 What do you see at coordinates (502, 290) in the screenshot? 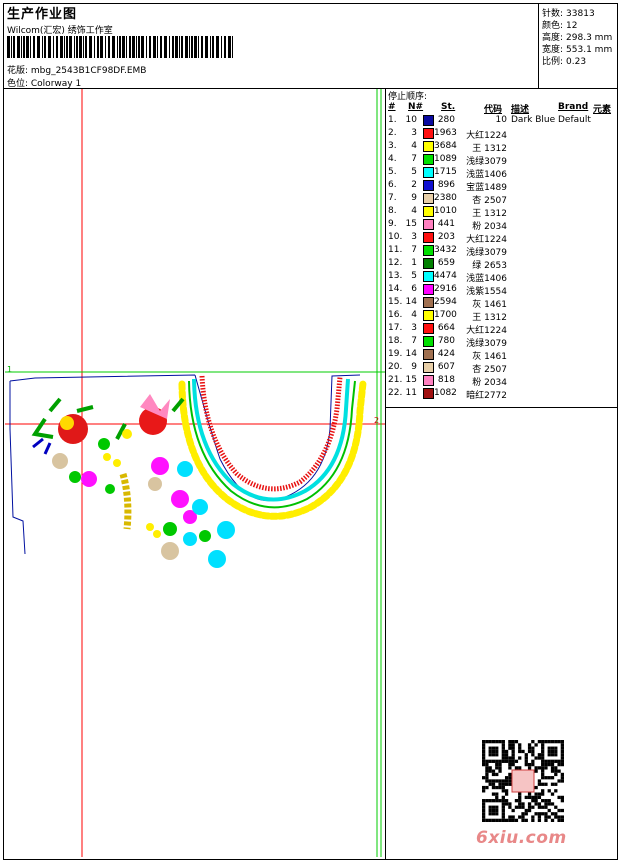
I see `table-row: 14. 6 2916 浅紫1554` at bounding box center [502, 290].